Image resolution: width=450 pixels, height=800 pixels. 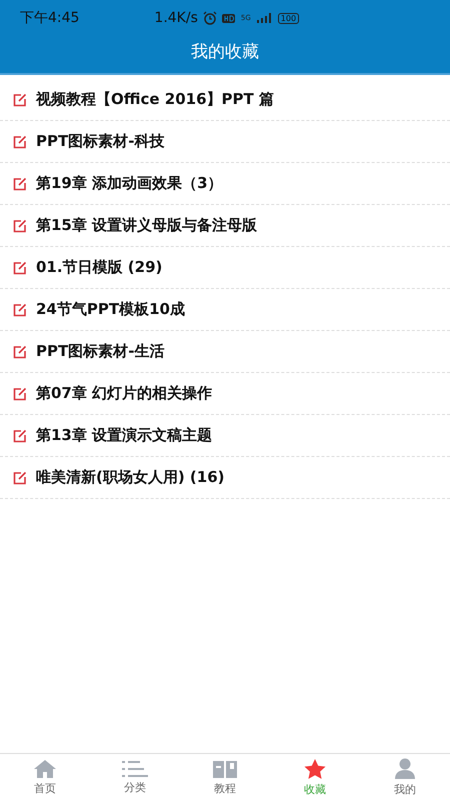 What do you see at coordinates (225, 268) in the screenshot?
I see `favorite-item: 01.节日模版 (29)` at bounding box center [225, 268].